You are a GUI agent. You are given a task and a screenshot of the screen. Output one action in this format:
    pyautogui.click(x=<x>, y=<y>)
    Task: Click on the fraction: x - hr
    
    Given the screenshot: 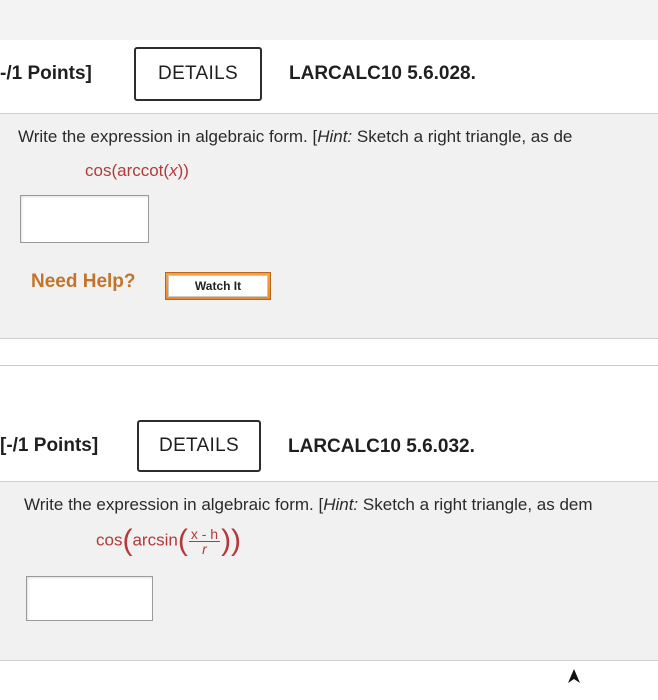 What is the action you would take?
    pyautogui.click(x=204, y=541)
    